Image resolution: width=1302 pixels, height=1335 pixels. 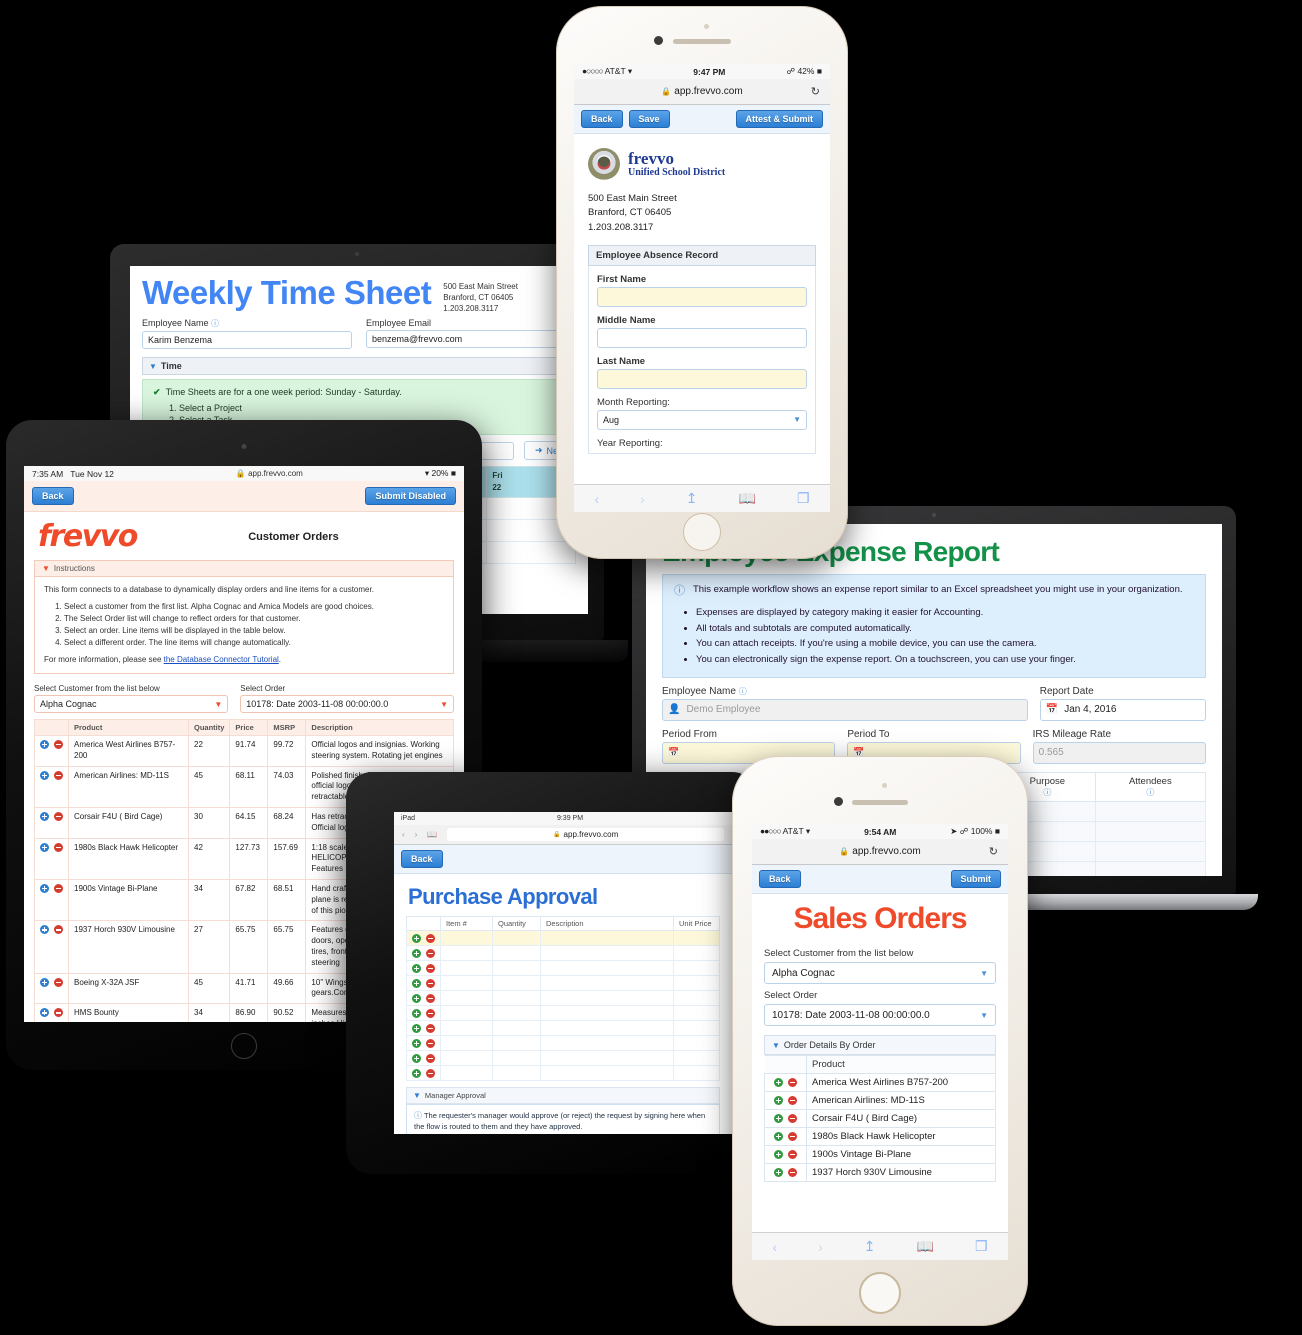 What do you see at coordinates (880, 1082) in the screenshot?
I see `table-row: America West Airlines B757-200` at bounding box center [880, 1082].